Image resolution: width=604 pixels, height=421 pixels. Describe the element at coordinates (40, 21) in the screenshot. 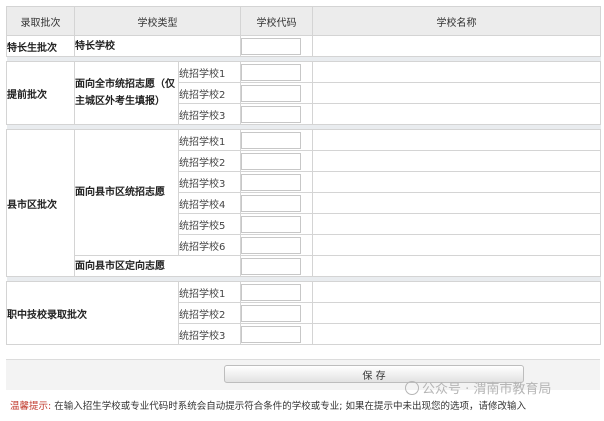

I see `header-batch: 录取批次` at that location.